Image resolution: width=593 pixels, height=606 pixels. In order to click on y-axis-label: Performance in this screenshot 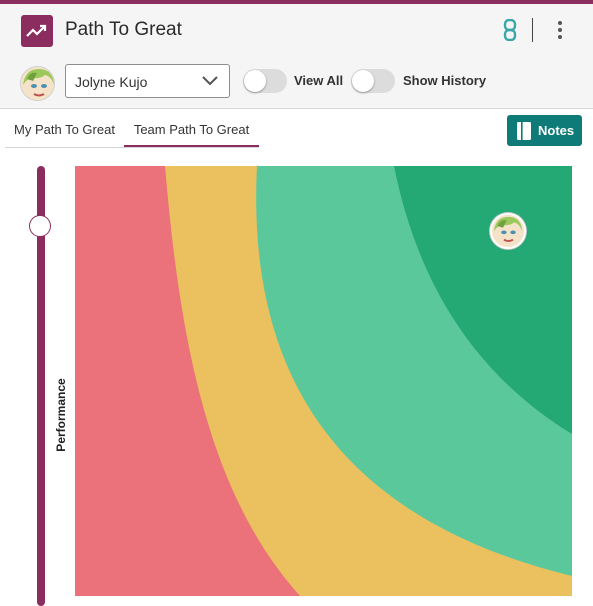, I will do `click(61, 415)`.